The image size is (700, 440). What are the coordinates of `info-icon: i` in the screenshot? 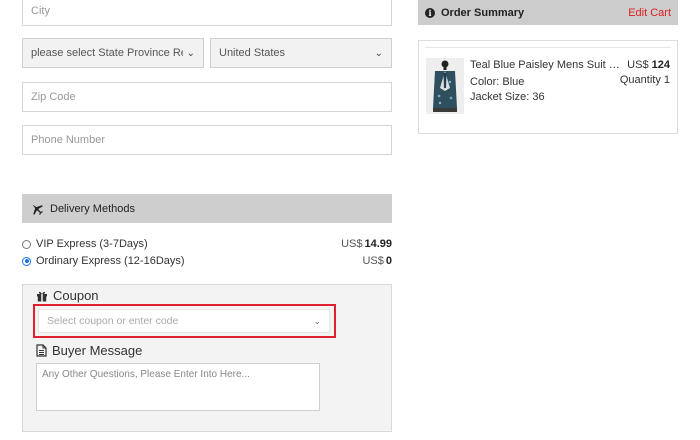 It's located at (430, 12).